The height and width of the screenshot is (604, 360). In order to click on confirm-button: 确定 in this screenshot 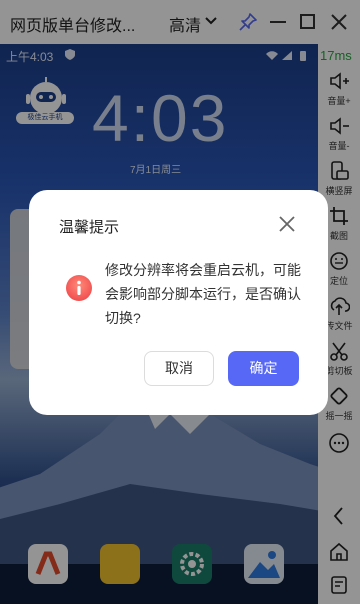, I will do `click(263, 368)`.